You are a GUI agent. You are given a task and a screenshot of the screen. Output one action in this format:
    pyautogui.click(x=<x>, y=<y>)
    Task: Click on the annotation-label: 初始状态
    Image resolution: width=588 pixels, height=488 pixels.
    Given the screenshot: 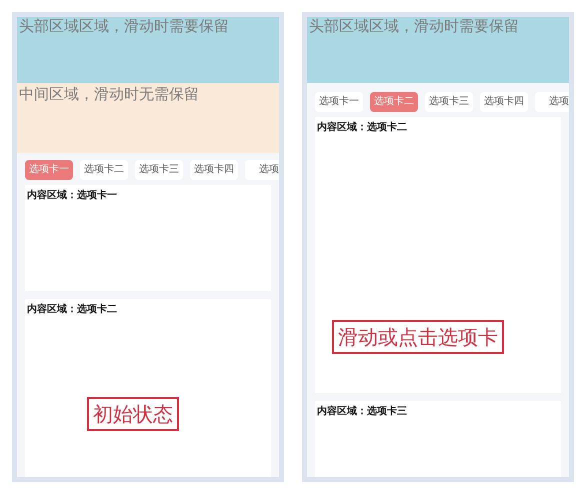 What is the action you would take?
    pyautogui.click(x=133, y=414)
    